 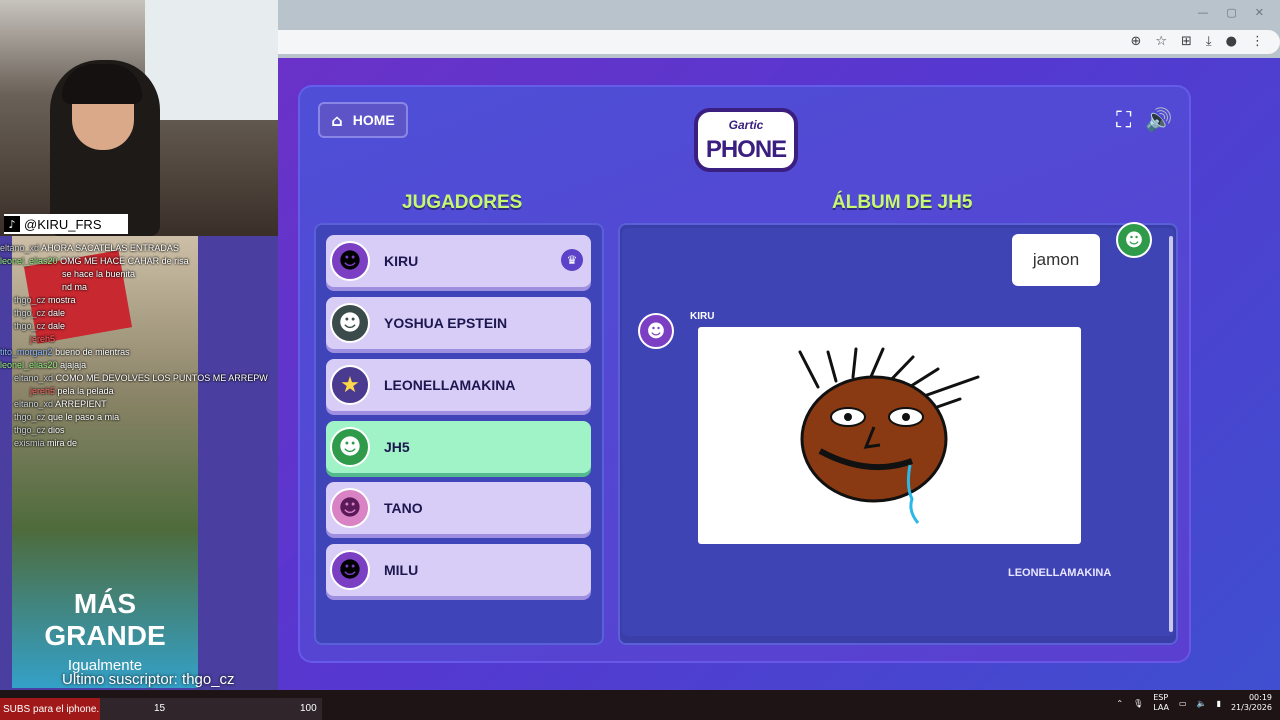 What do you see at coordinates (458, 508) in the screenshot?
I see `player-item: ☻ TANO` at bounding box center [458, 508].